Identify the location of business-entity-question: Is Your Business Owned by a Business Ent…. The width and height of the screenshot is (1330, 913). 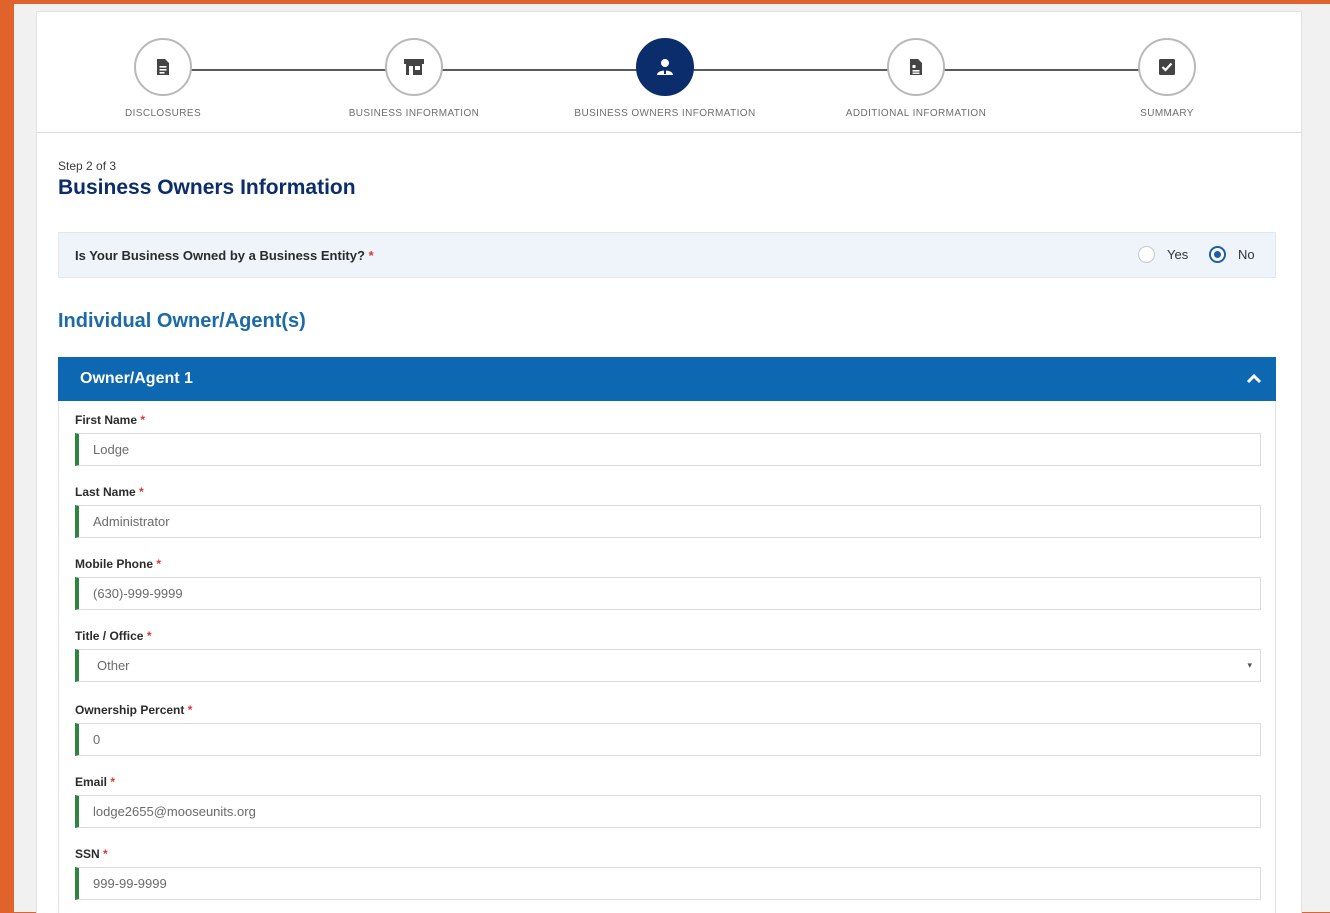
(667, 255).